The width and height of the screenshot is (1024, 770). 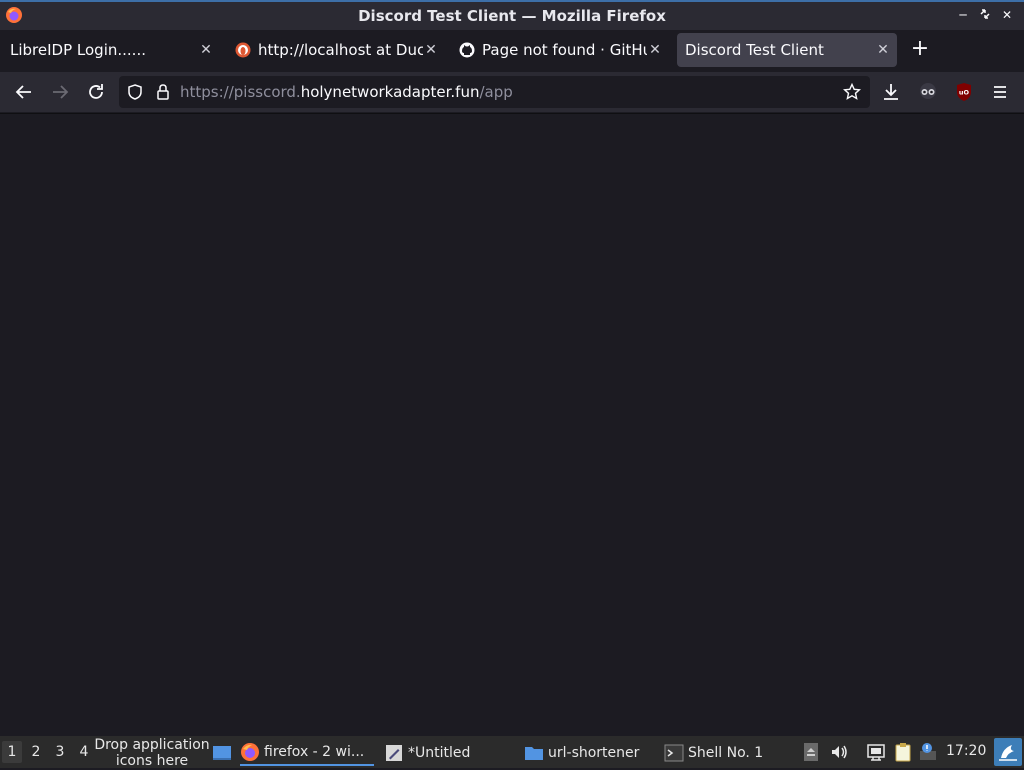 I want to click on window-title: Discord Test Client — Mozilla Firefox, so click(x=512, y=16).